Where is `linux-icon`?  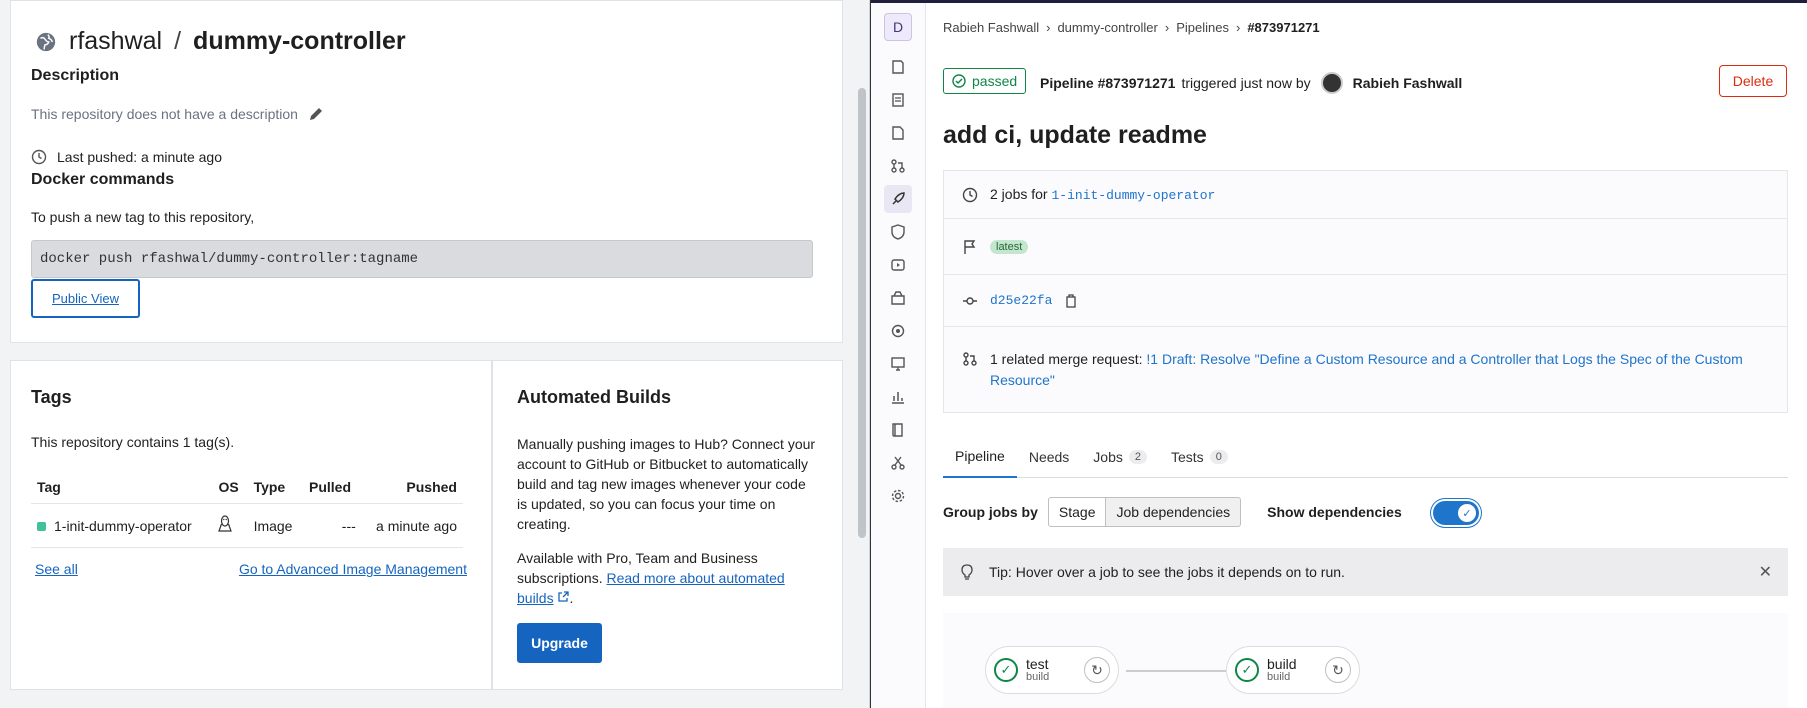
linux-icon is located at coordinates (225, 523).